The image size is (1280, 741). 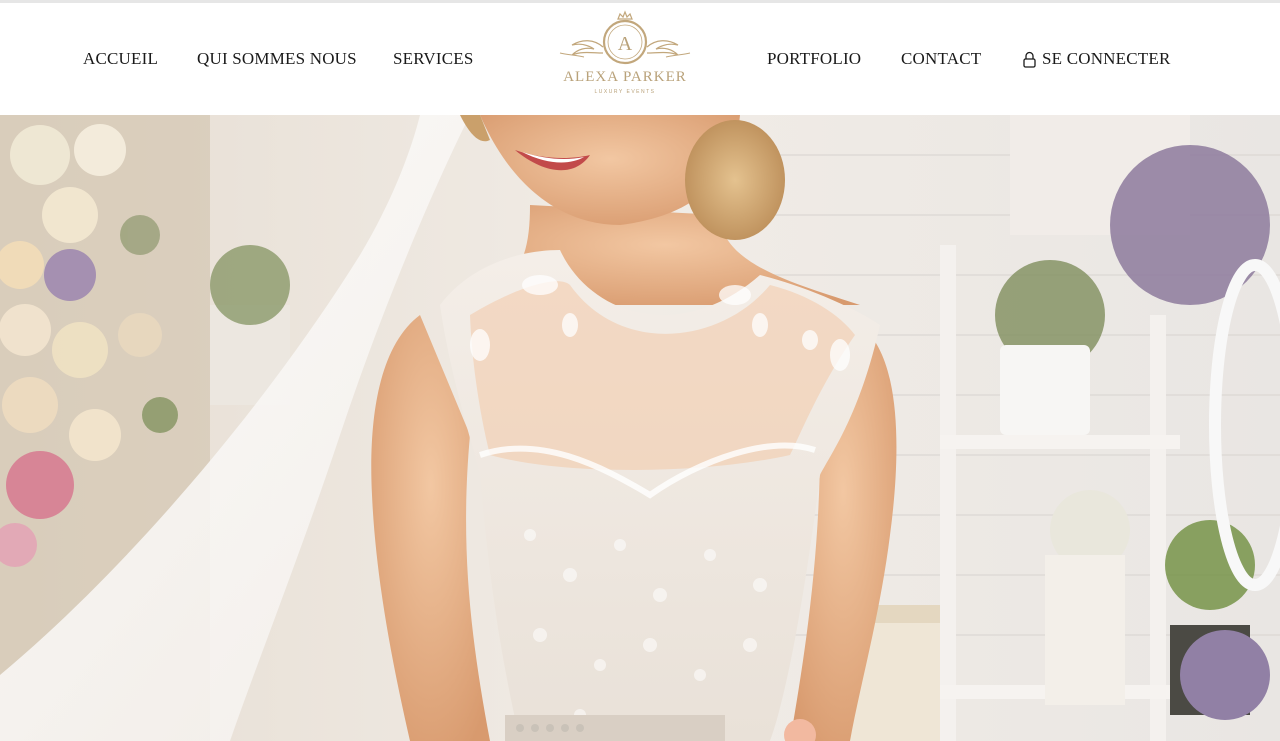 I want to click on site-logo: A ALEXA PARKER LUXURY EVENTS, so click(x=625, y=57).